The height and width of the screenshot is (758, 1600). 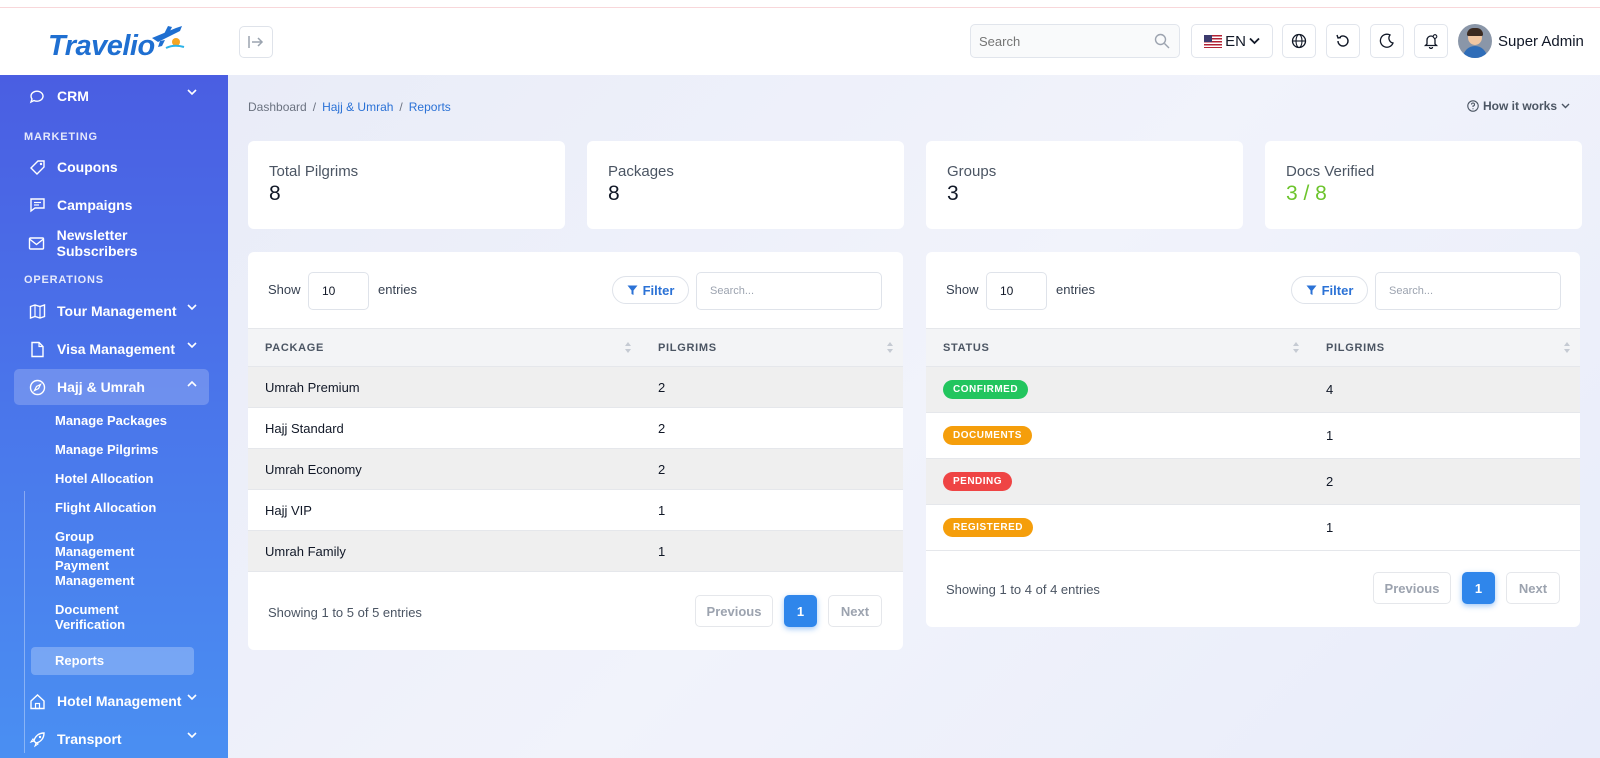 What do you see at coordinates (444, 551) in the screenshot?
I see `package-cell: Umrah Family` at bounding box center [444, 551].